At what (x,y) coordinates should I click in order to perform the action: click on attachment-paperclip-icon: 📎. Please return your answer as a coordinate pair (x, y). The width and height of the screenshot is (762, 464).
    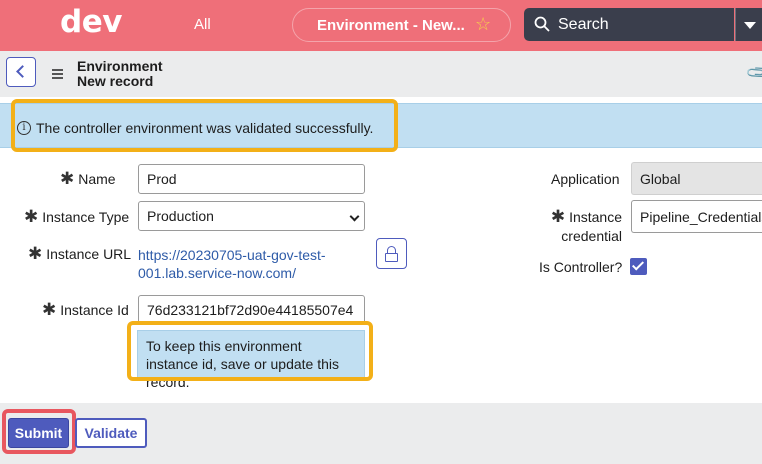
    Looking at the image, I should click on (753, 72).